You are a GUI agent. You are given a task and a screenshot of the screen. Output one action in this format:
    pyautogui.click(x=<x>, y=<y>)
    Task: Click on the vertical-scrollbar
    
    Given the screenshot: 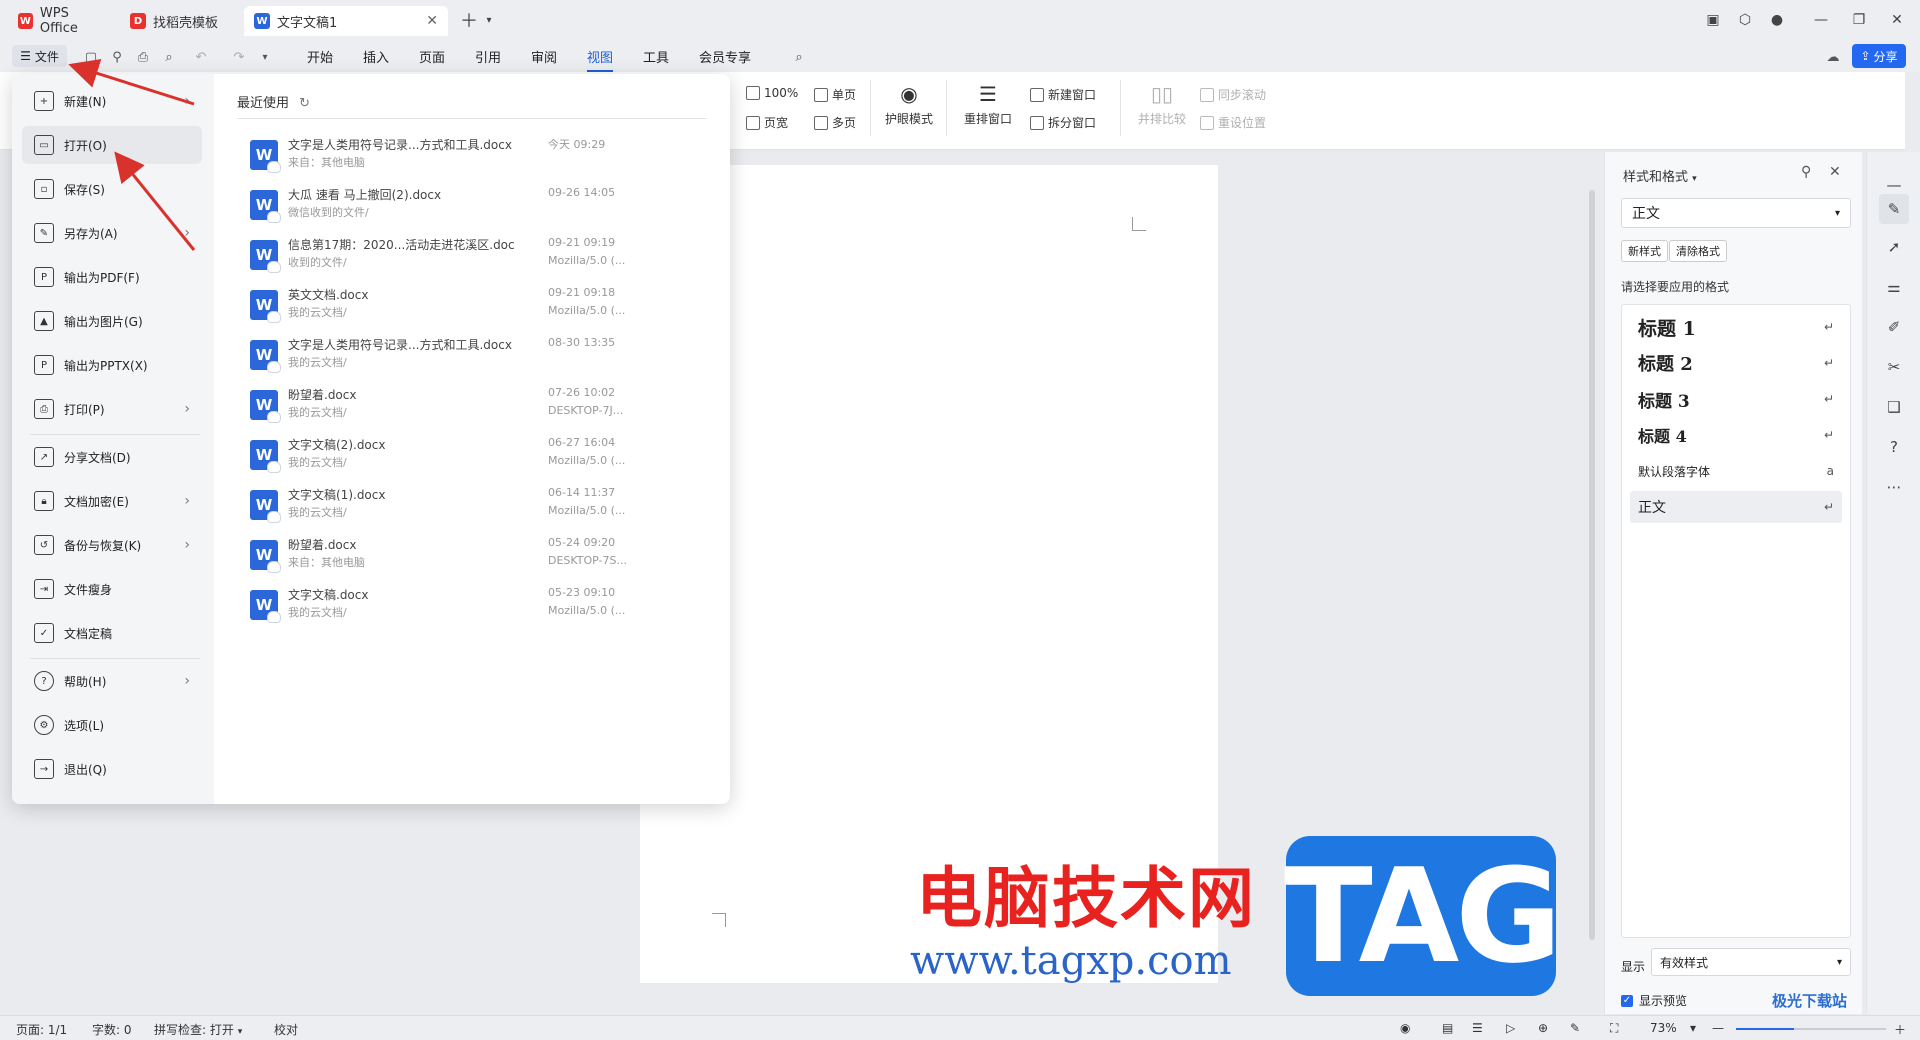 What is the action you would take?
    pyautogui.click(x=1592, y=582)
    